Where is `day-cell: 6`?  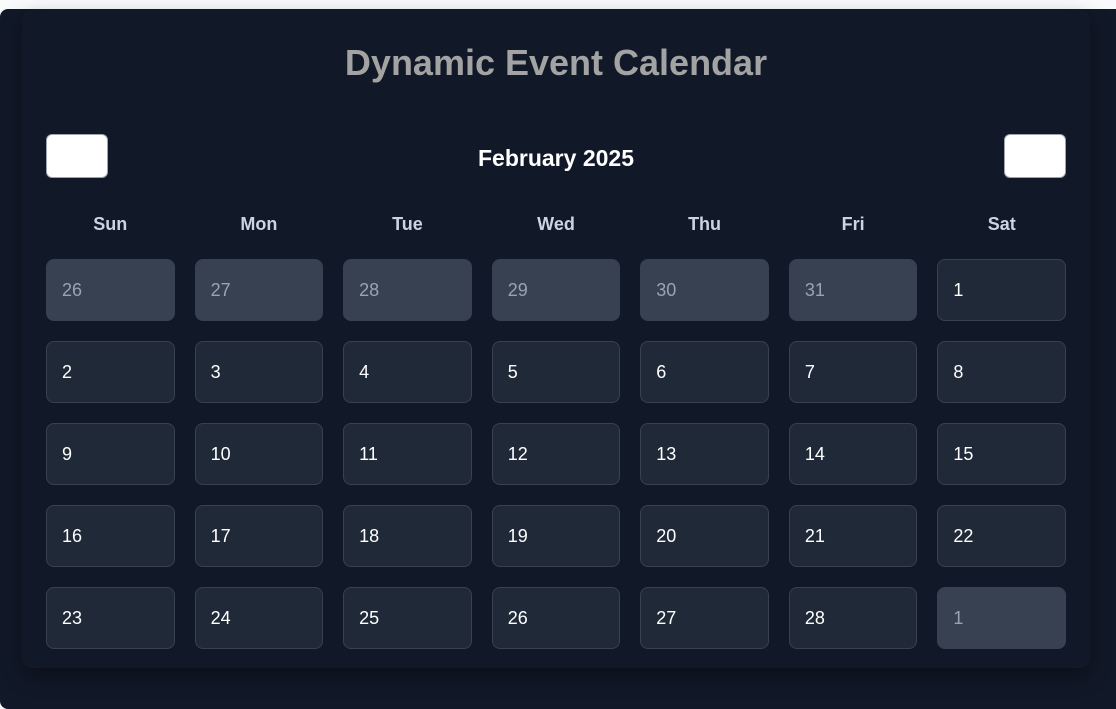 day-cell: 6 is located at coordinates (704, 372).